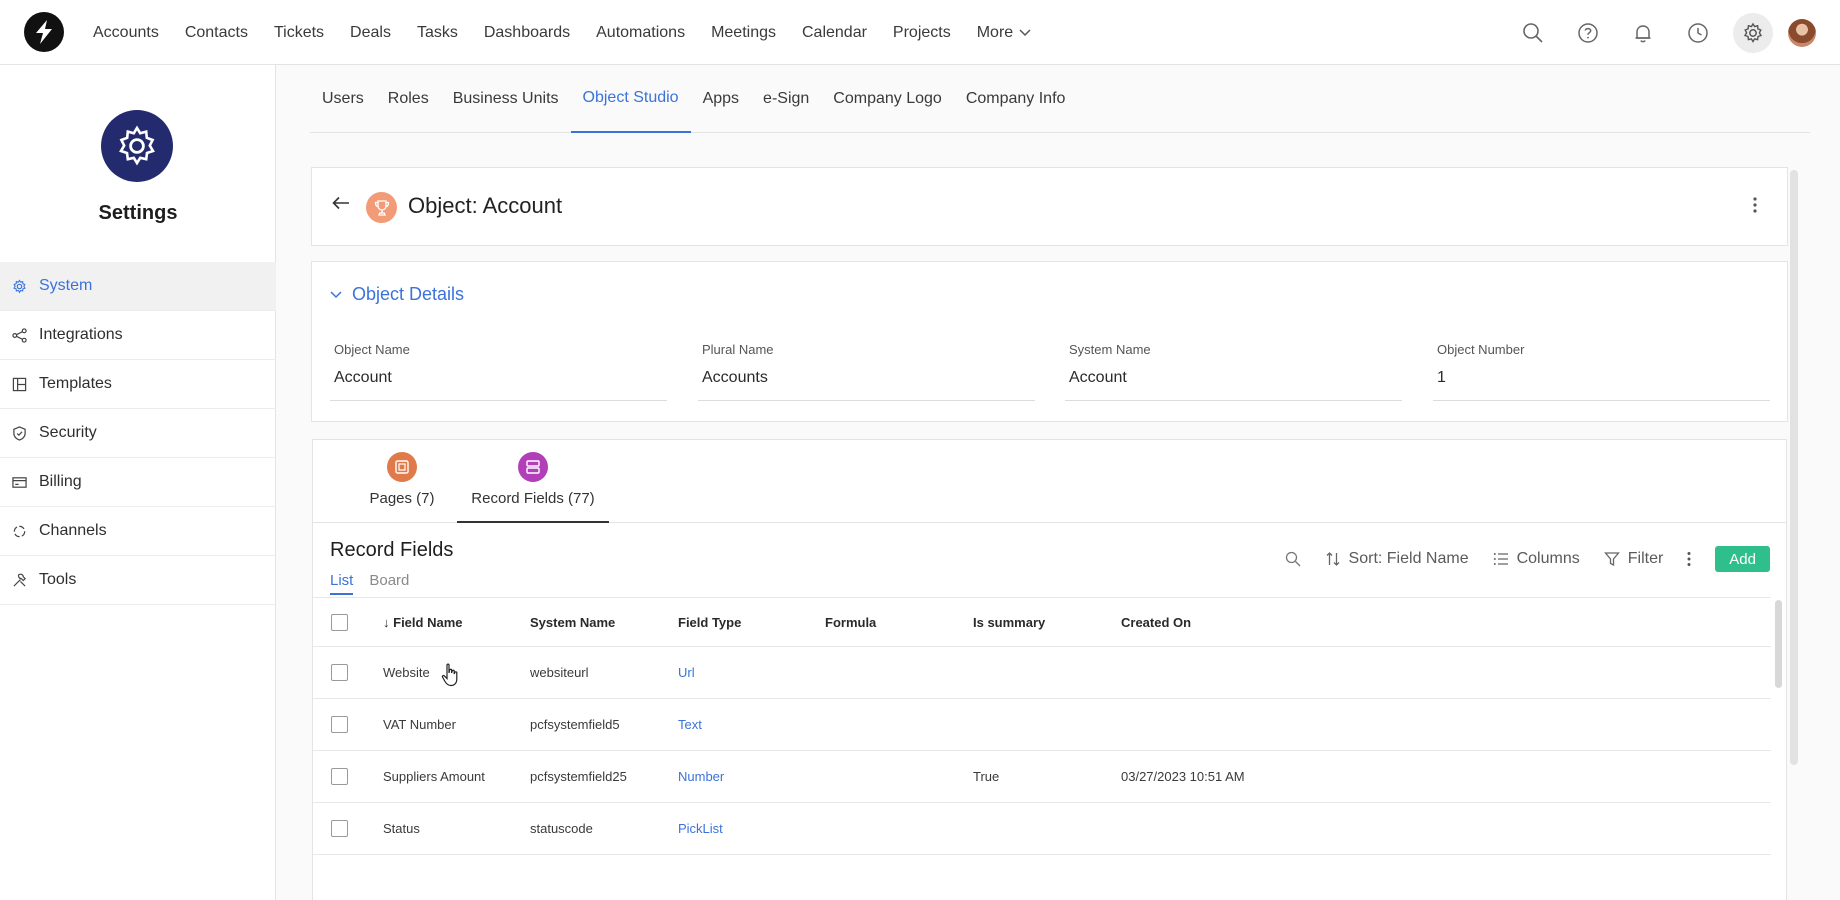 The image size is (1840, 900). What do you see at coordinates (1601, 371) in the screenshot?
I see `object-number-field: Object Number 1` at bounding box center [1601, 371].